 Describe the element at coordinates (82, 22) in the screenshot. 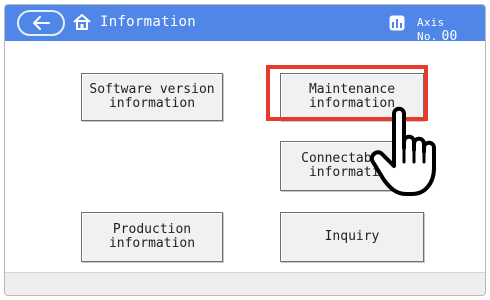

I see `home-icon` at that location.